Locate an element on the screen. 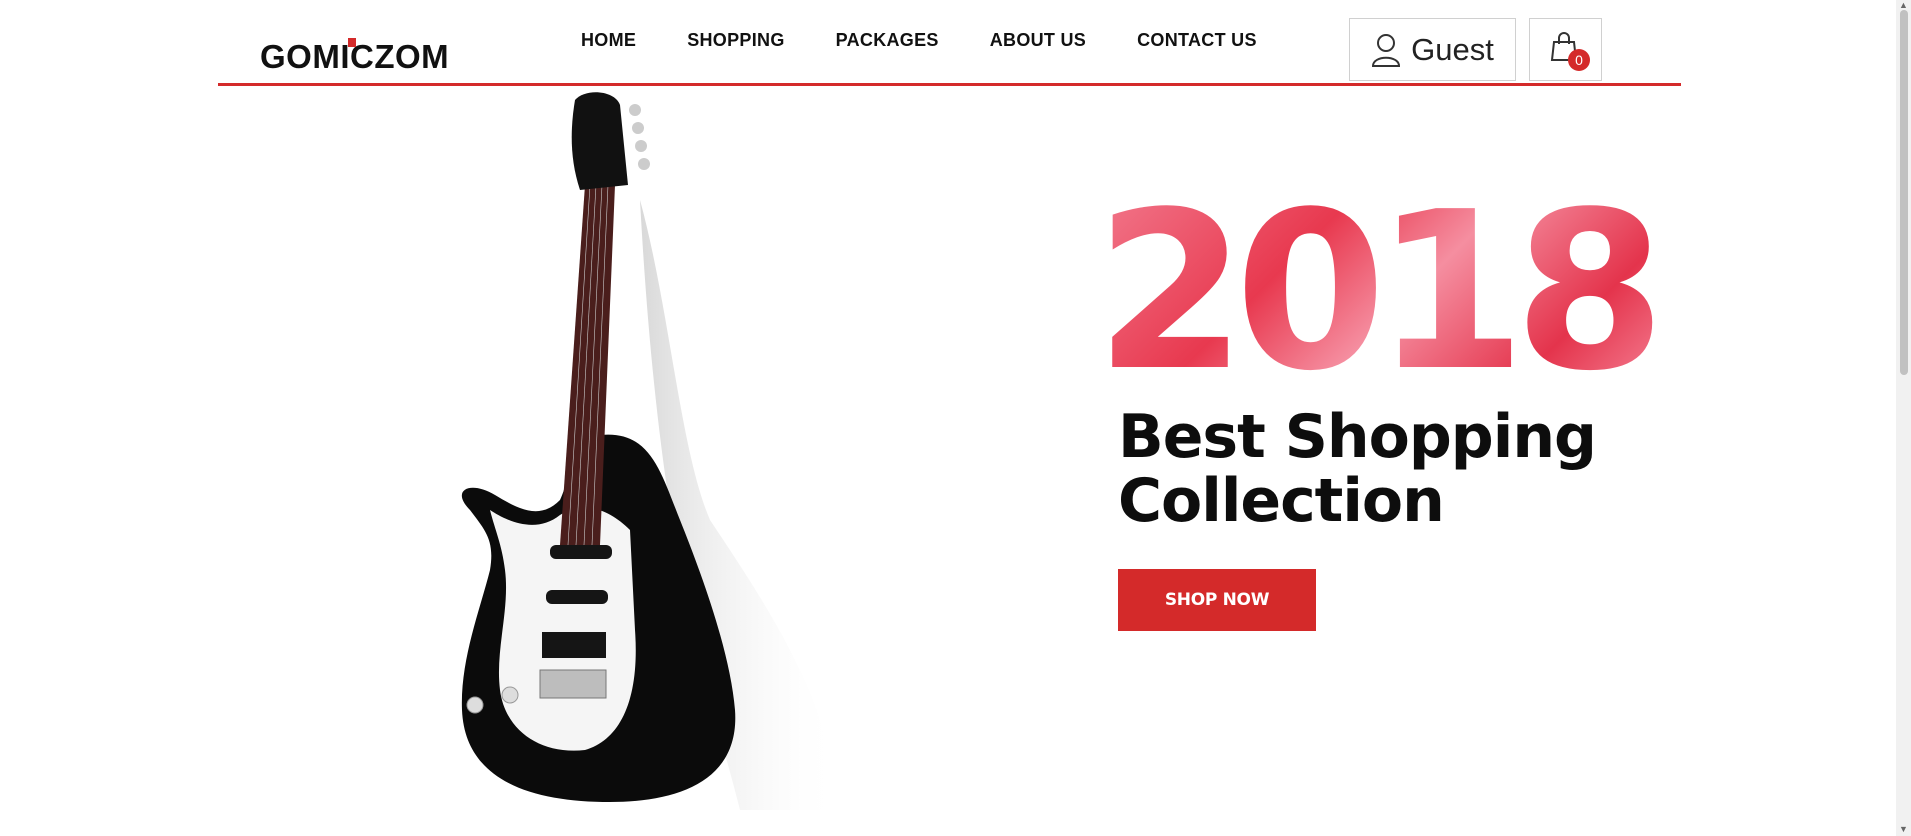 Image resolution: width=1911 pixels, height=836 pixels. shop-now-button: SHOP NOW is located at coordinates (1217, 600).